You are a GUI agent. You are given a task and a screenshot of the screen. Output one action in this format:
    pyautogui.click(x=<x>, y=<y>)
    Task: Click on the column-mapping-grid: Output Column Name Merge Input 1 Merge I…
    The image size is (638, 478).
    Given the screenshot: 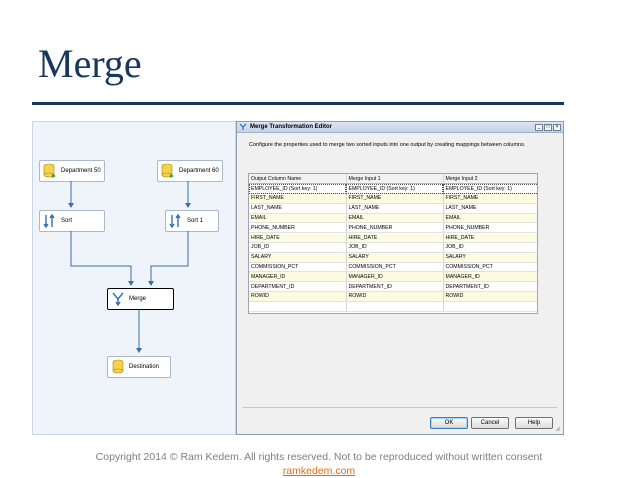 What is the action you would take?
    pyautogui.click(x=393, y=243)
    